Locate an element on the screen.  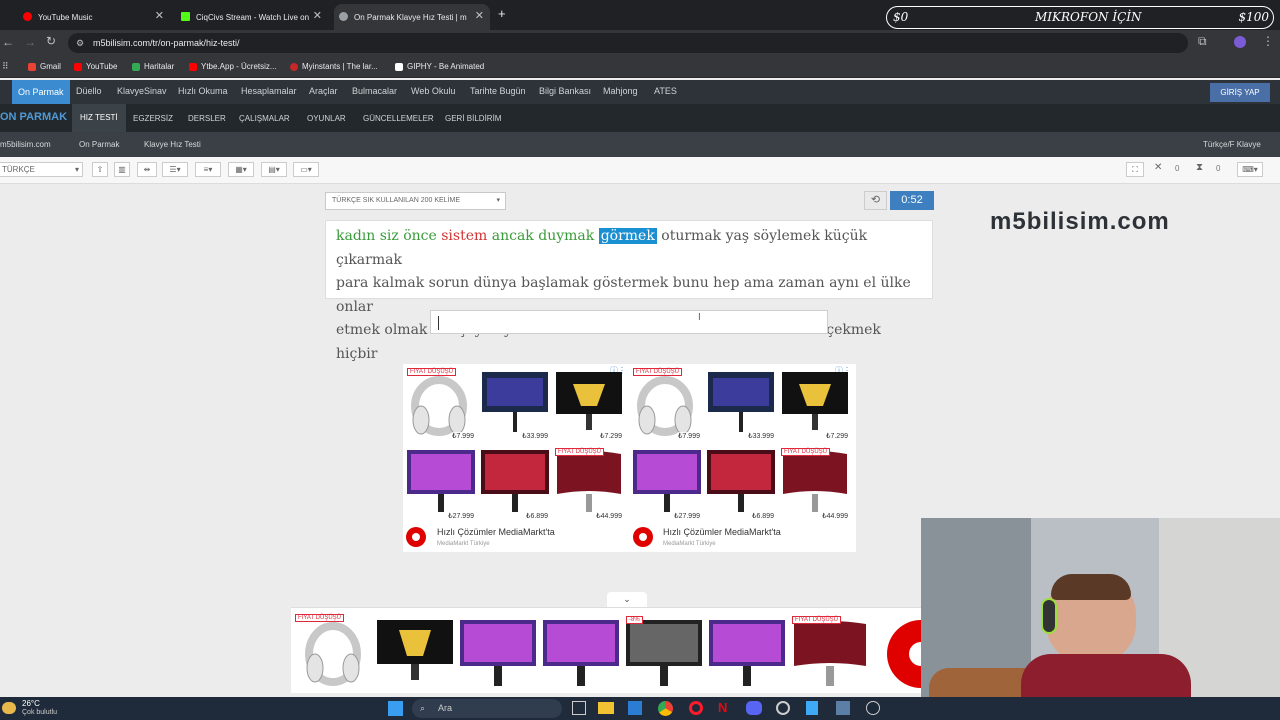
nav-bilgi-bankasi: Bilgi Bankası is located at coordinates (565, 91).